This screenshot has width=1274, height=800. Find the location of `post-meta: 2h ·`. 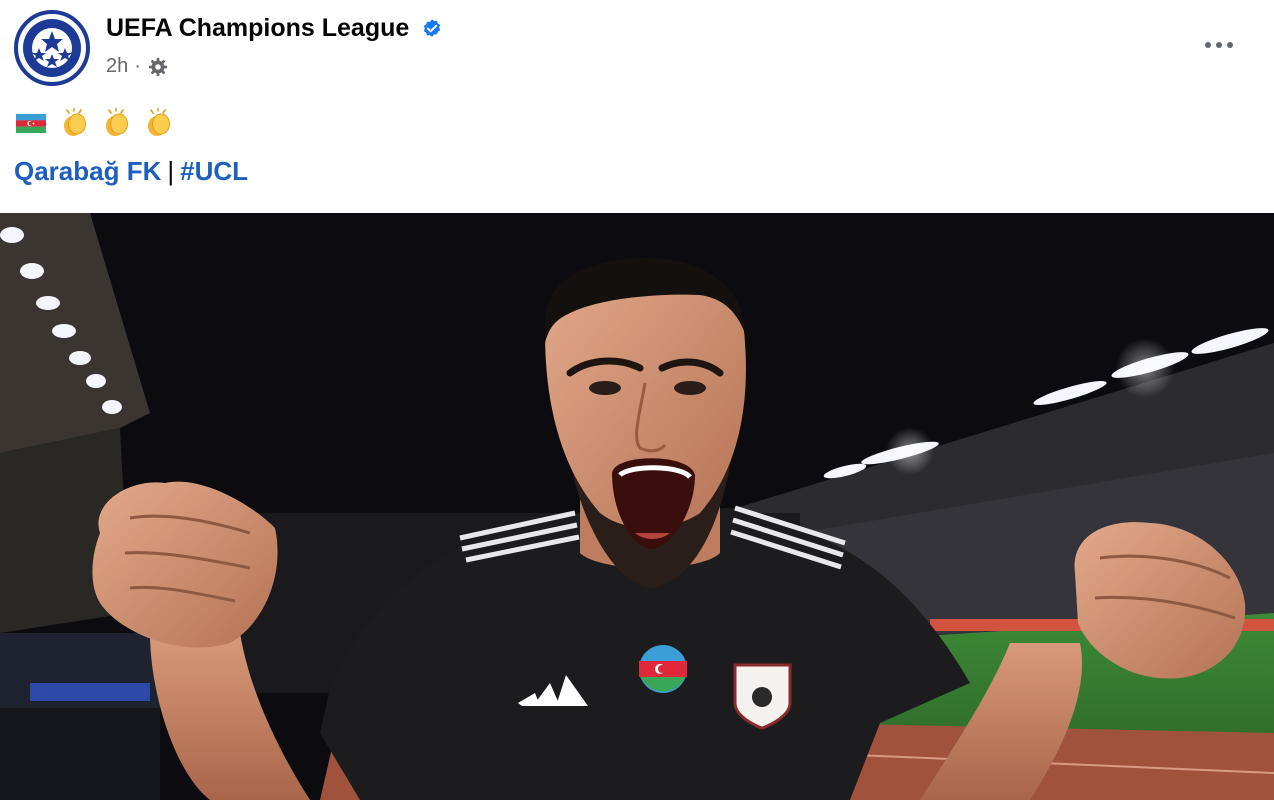

post-meta: 2h · is located at coordinates (137, 66).